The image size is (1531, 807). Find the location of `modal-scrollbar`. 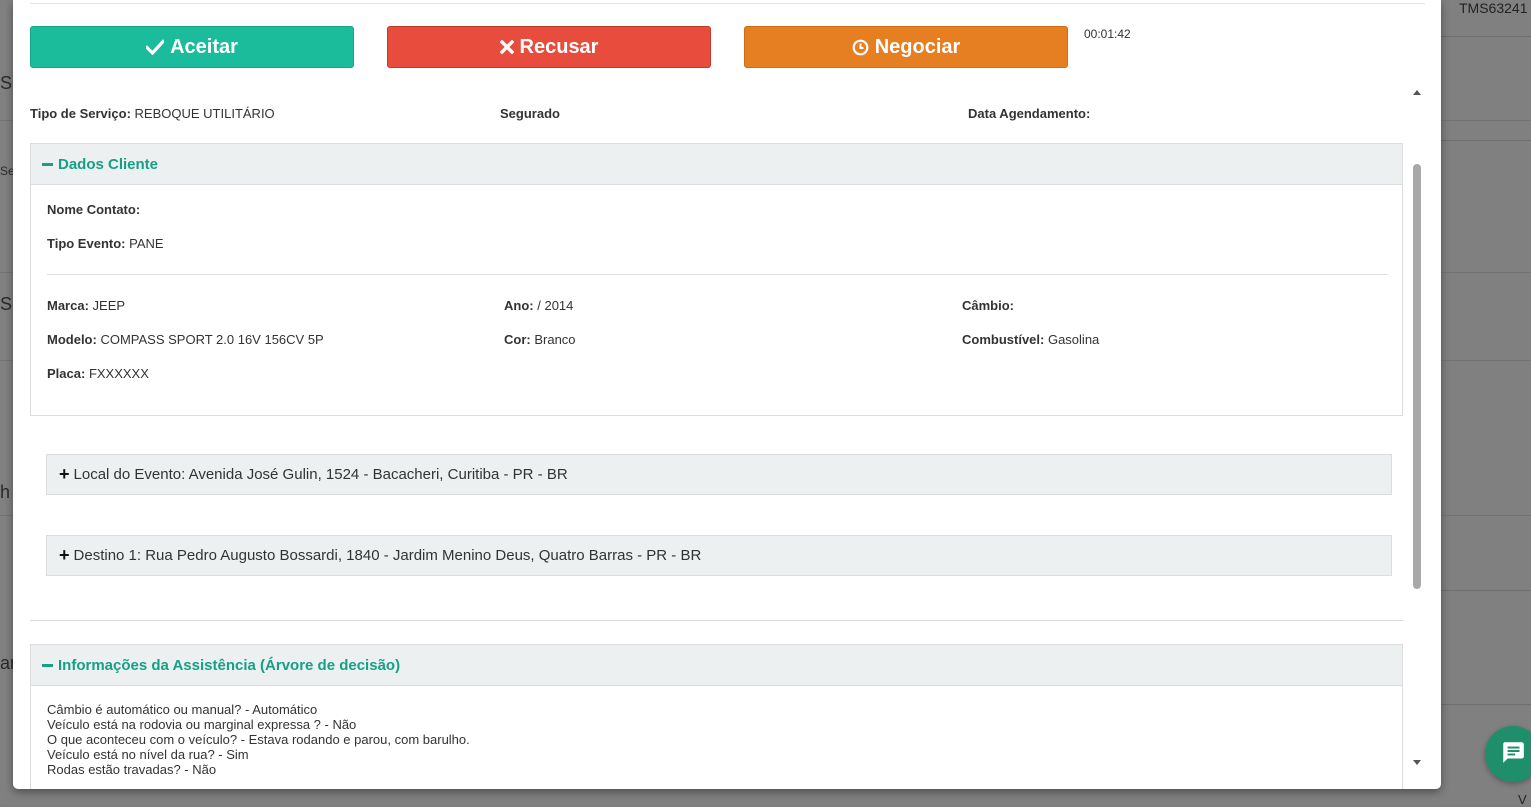

modal-scrollbar is located at coordinates (1417, 429).